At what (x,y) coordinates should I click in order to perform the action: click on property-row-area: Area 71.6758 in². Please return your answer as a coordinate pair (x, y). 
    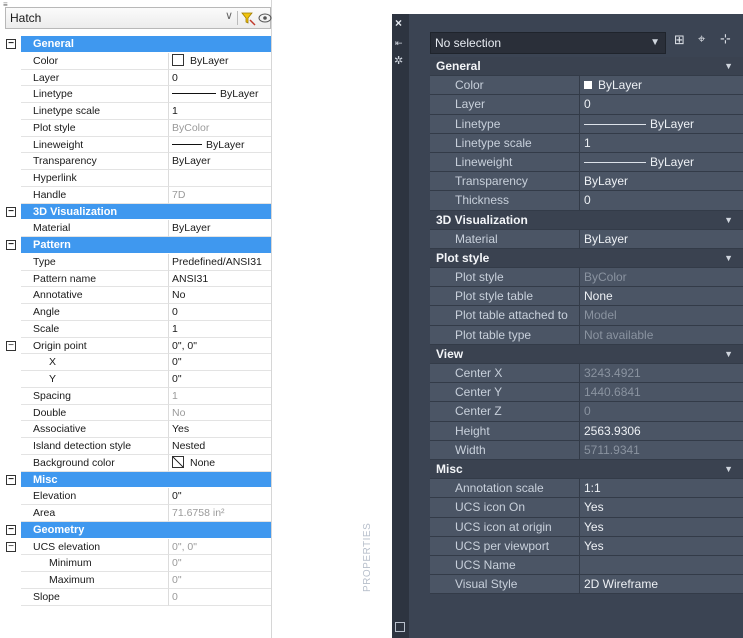
    Looking at the image, I should click on (138, 513).